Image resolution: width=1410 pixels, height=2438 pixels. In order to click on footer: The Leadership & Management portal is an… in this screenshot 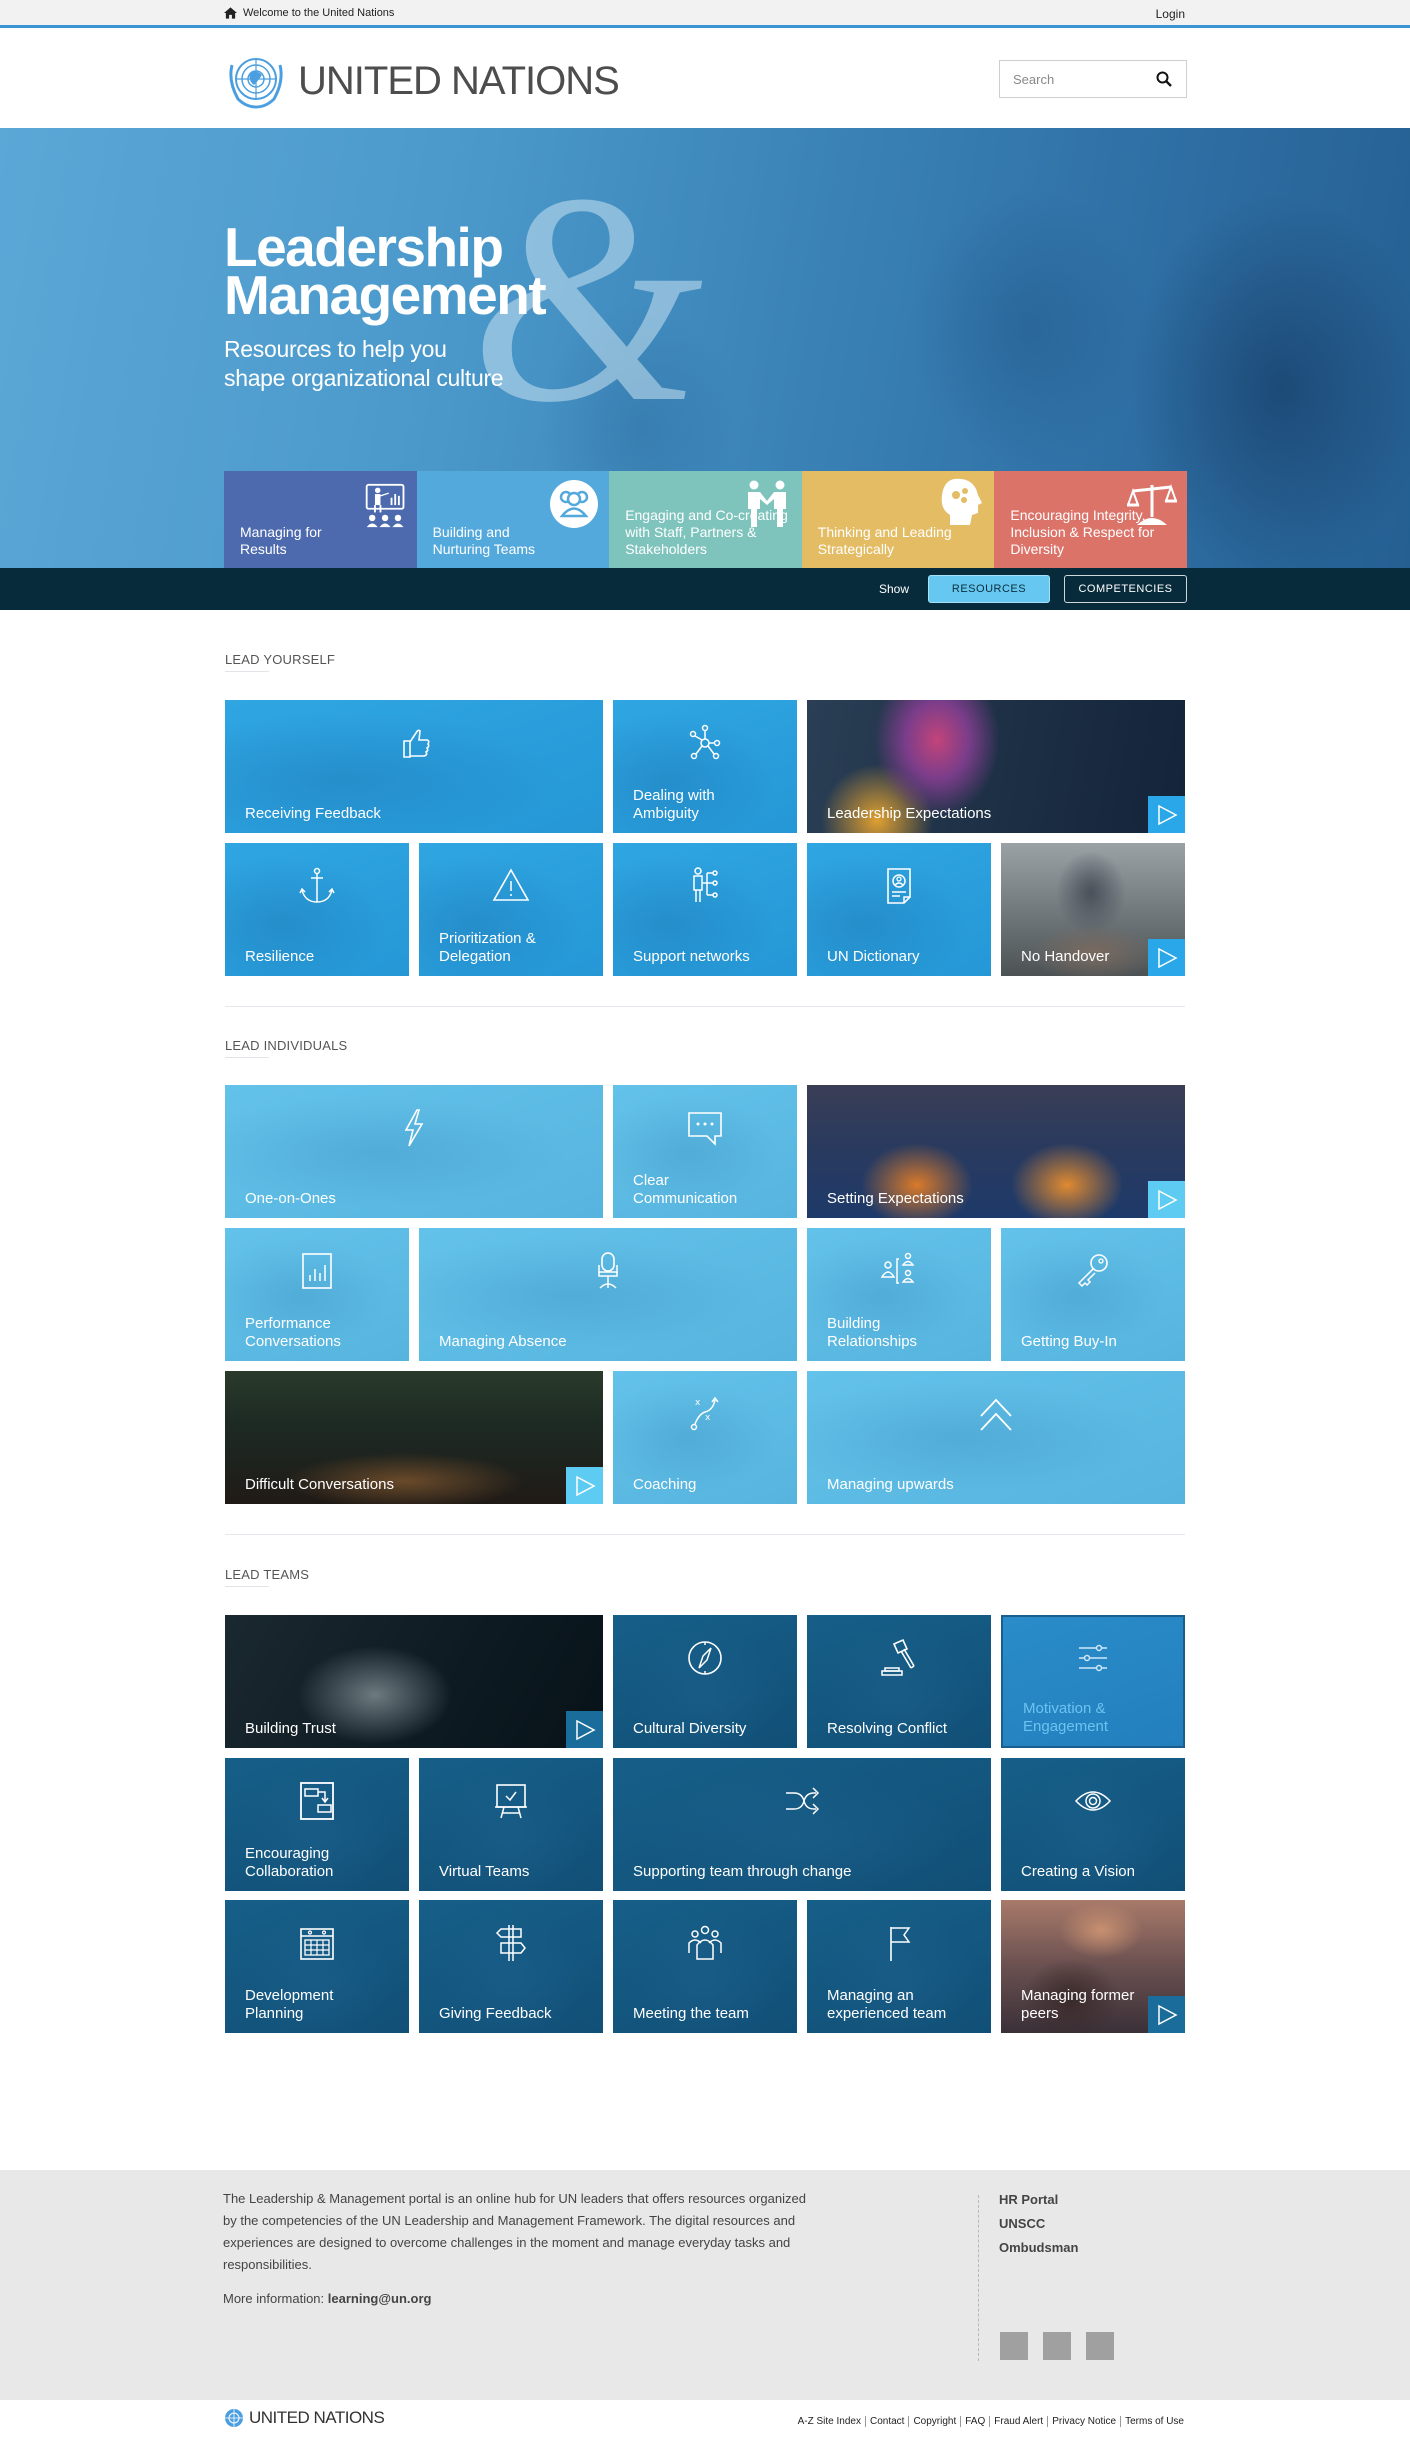, I will do `click(705, 2285)`.